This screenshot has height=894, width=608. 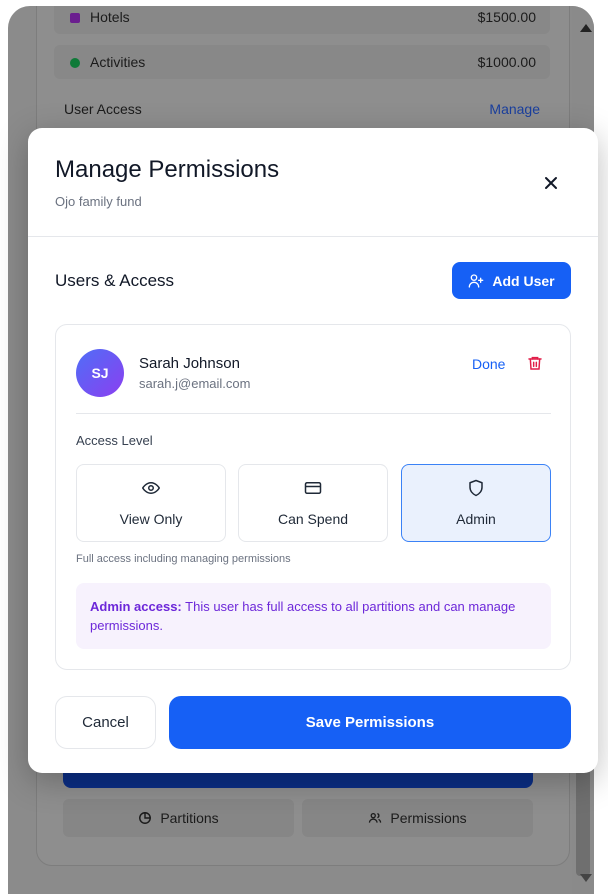 I want to click on category-label: Activities, so click(x=118, y=62).